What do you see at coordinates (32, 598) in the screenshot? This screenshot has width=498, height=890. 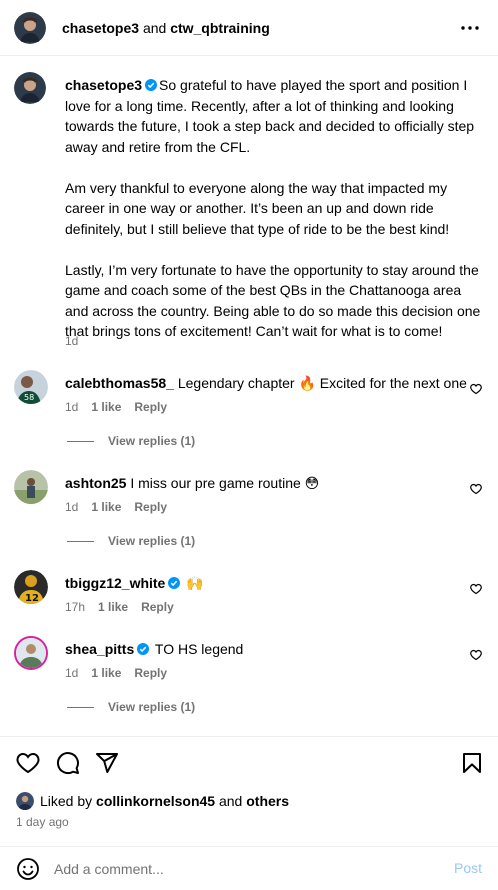 I see `svg-text: 12` at bounding box center [32, 598].